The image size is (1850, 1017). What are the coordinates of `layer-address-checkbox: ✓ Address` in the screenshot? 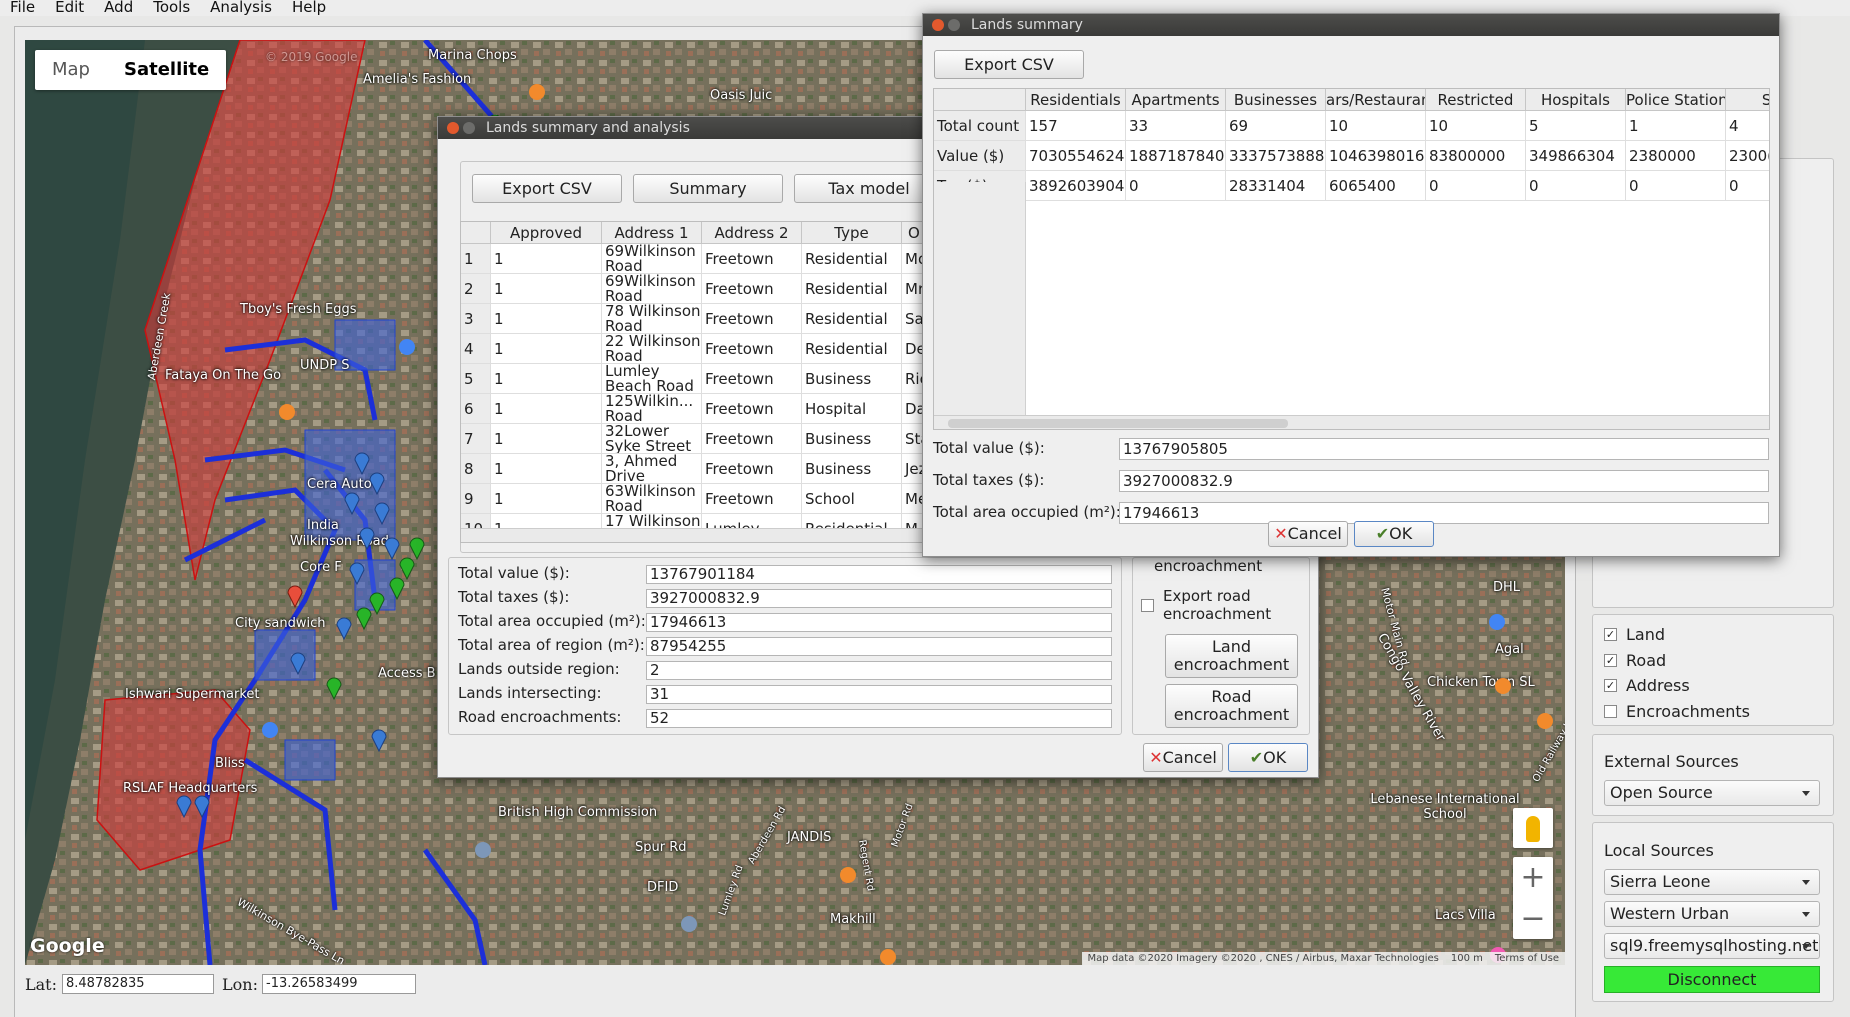 It's located at (1647, 685).